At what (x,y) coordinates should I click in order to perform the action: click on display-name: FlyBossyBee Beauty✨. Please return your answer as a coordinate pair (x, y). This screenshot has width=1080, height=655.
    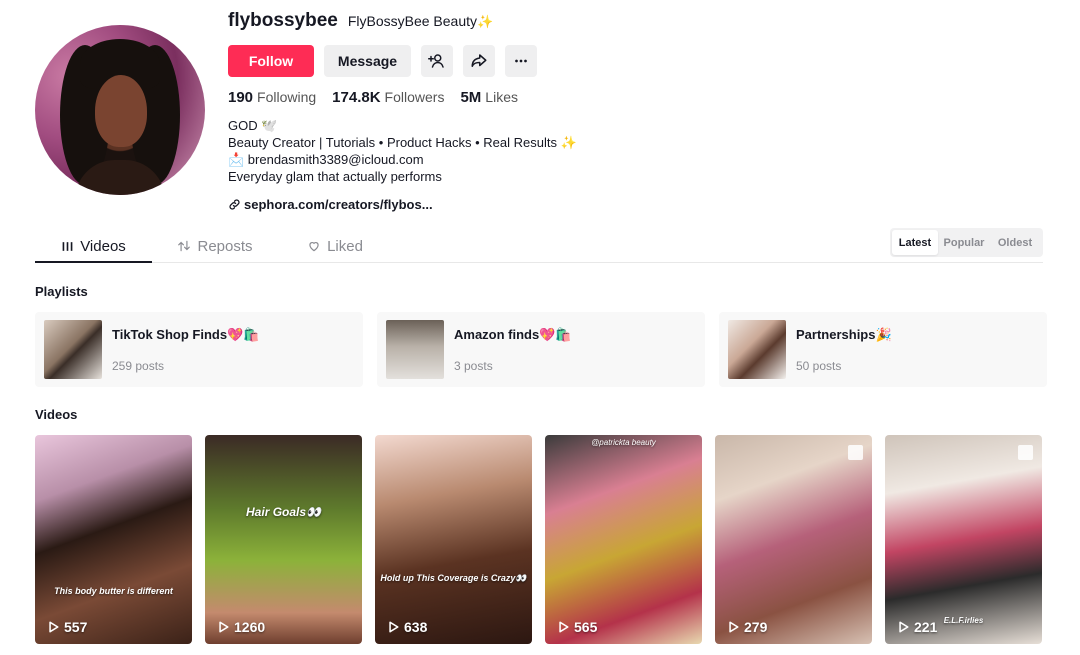
    Looking at the image, I should click on (420, 21).